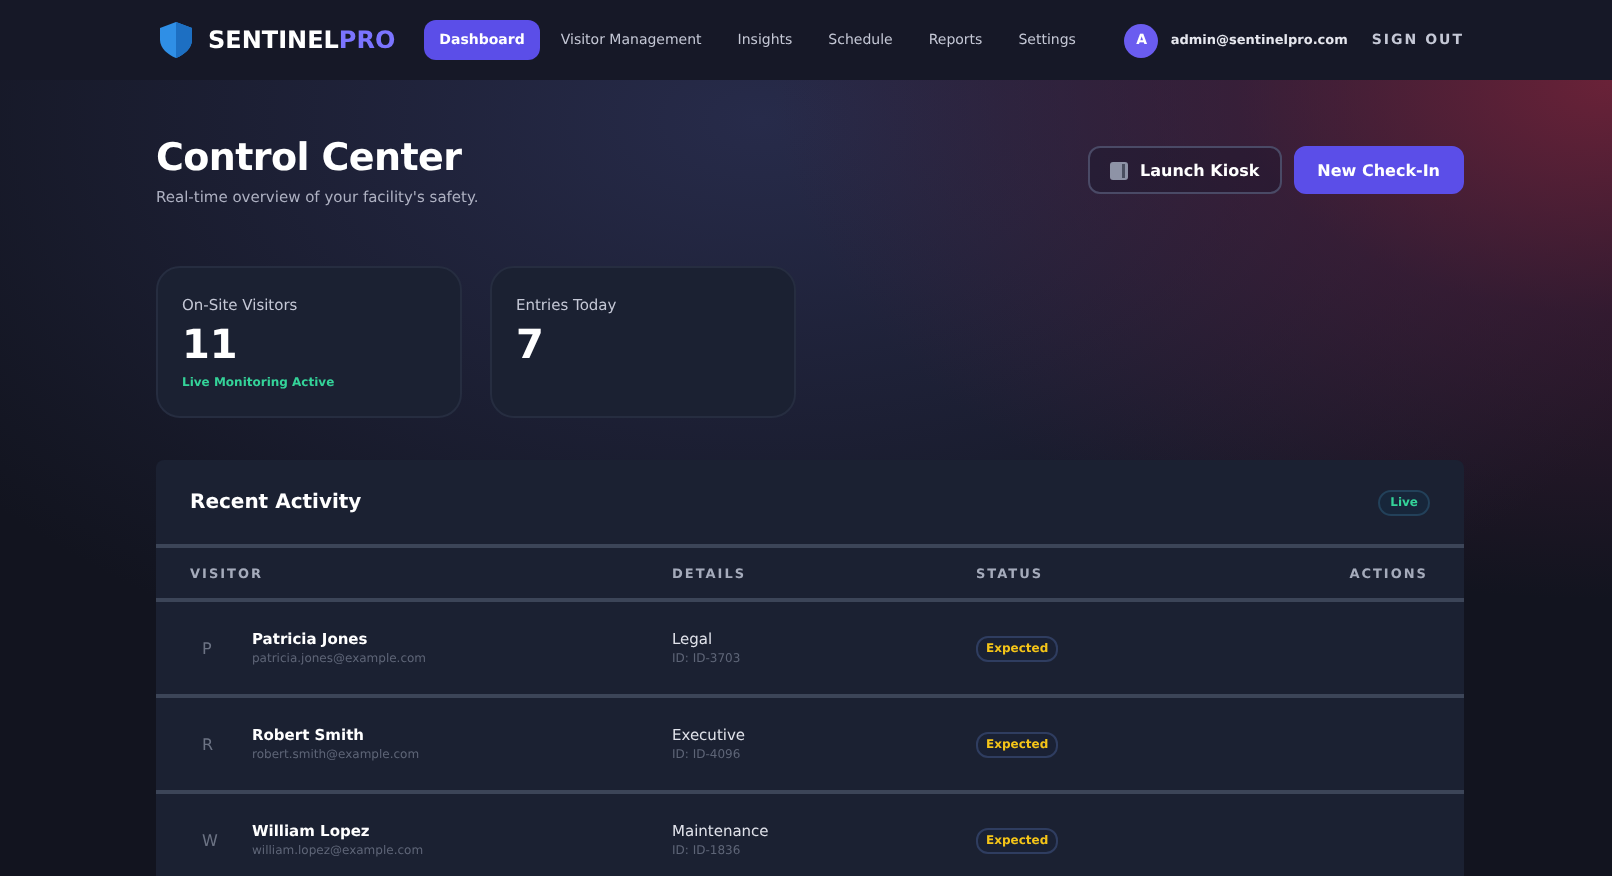 This screenshot has height=876, width=1612. Describe the element at coordinates (1119, 170) in the screenshot. I see `kiosk-icon` at that location.